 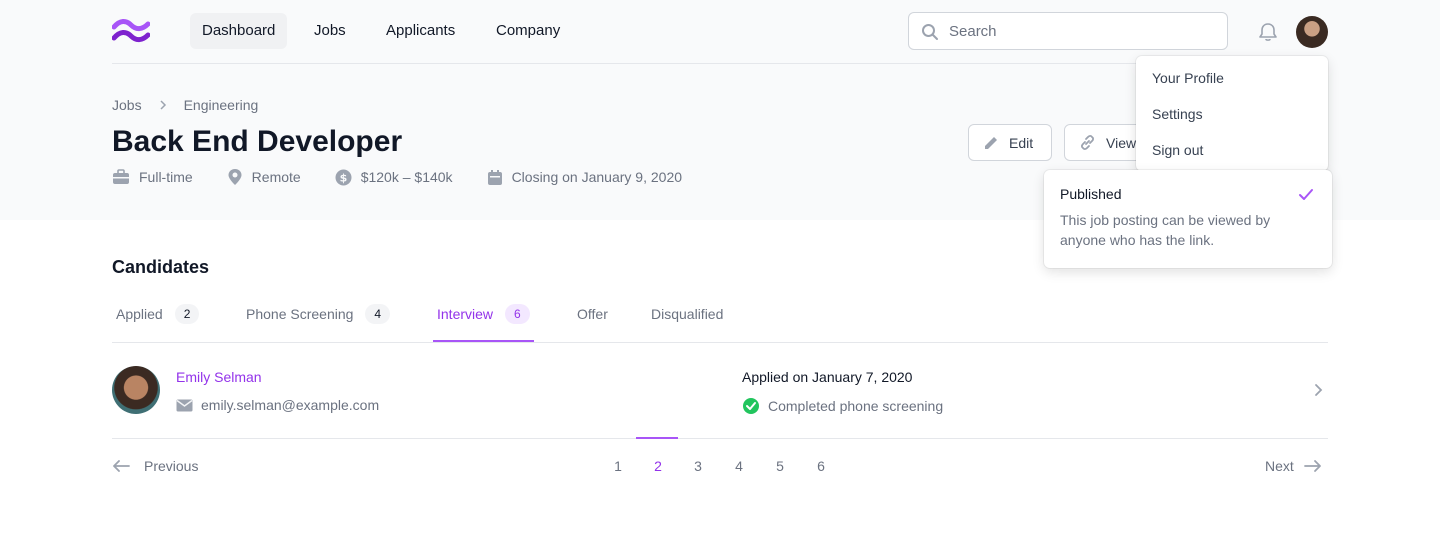 I want to click on menu-item-sign-out: Sign out, so click(x=1232, y=150).